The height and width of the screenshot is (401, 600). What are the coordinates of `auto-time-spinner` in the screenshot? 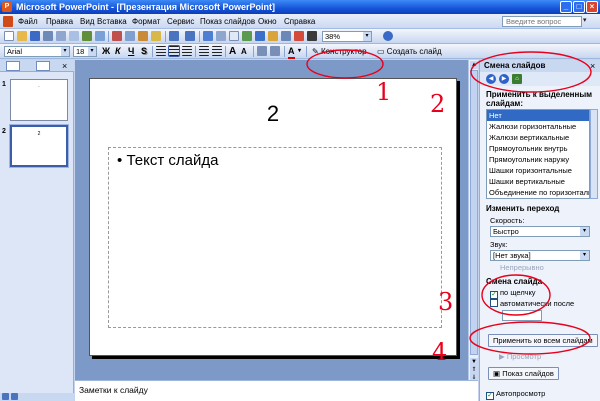 It's located at (522, 315).